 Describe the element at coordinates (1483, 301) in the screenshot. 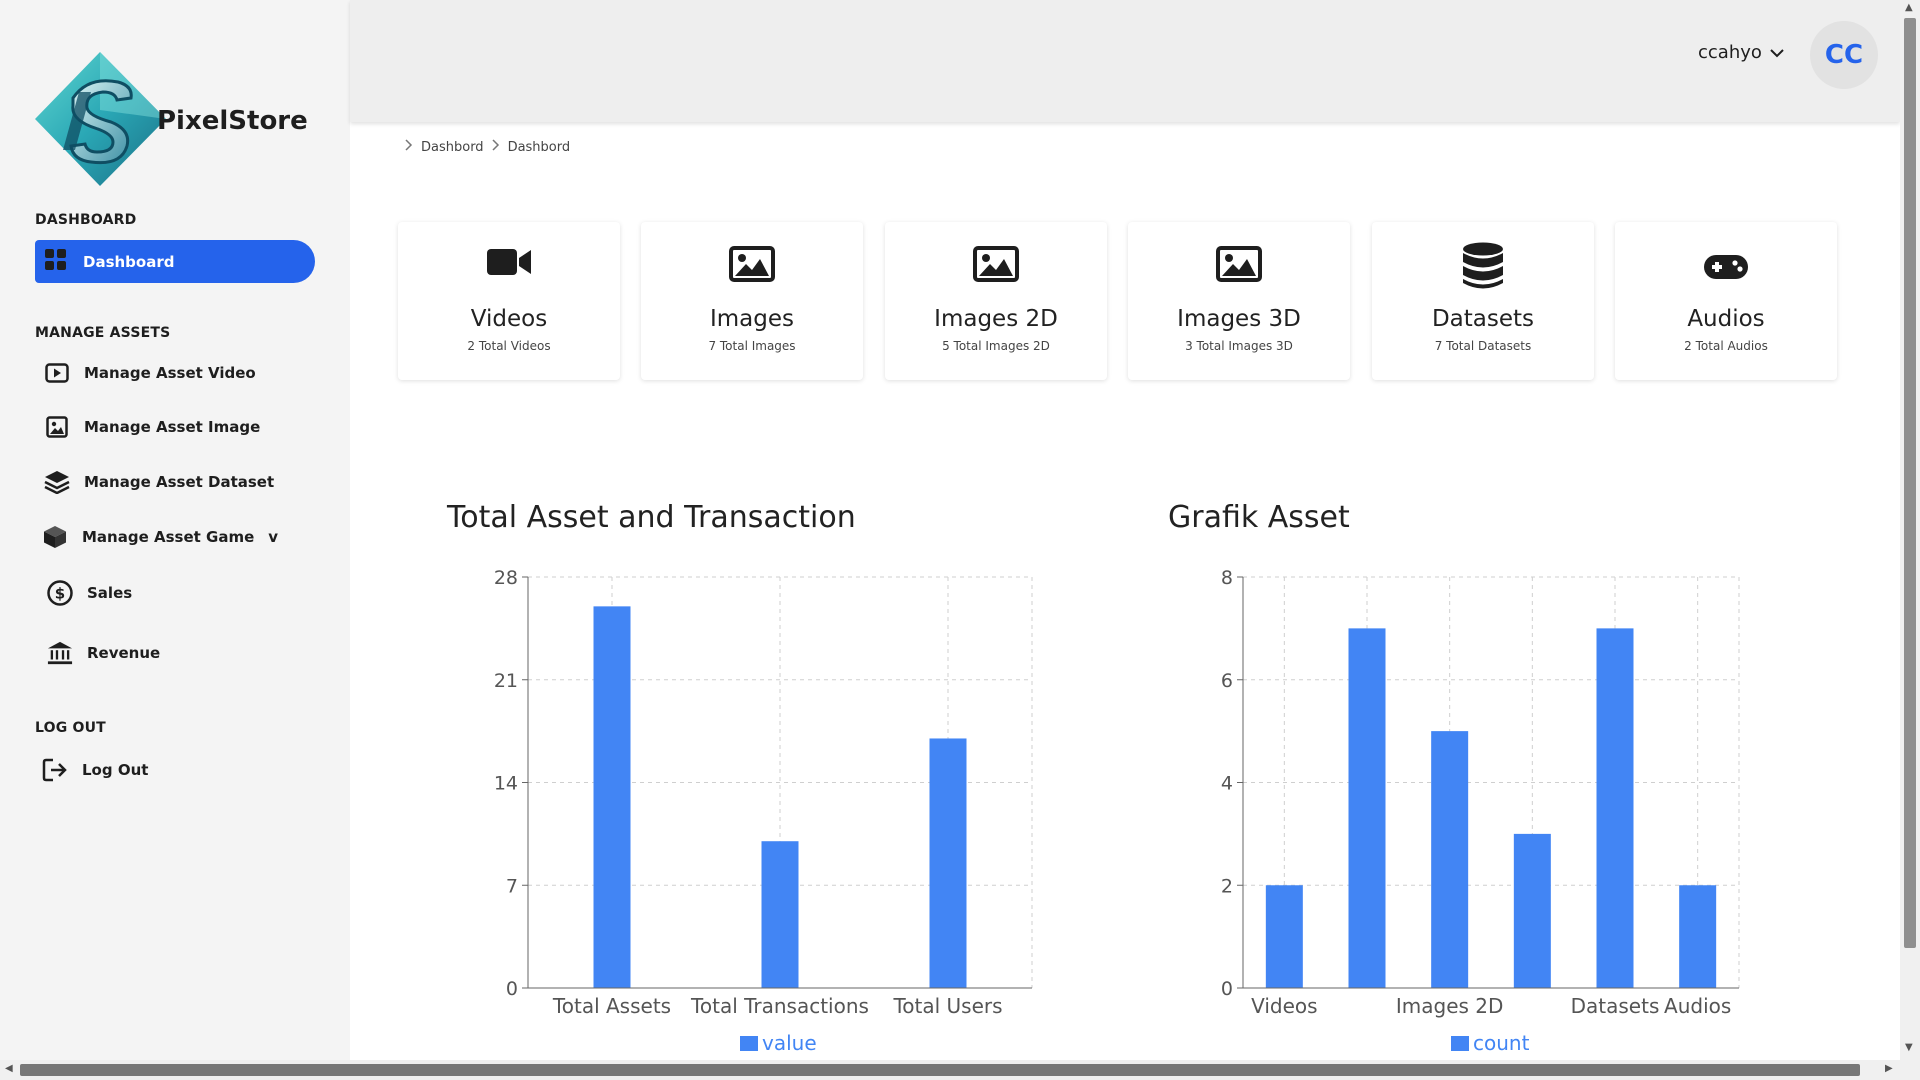

I see `stat-card-datasets: Datasets 7 Total Datasets` at that location.